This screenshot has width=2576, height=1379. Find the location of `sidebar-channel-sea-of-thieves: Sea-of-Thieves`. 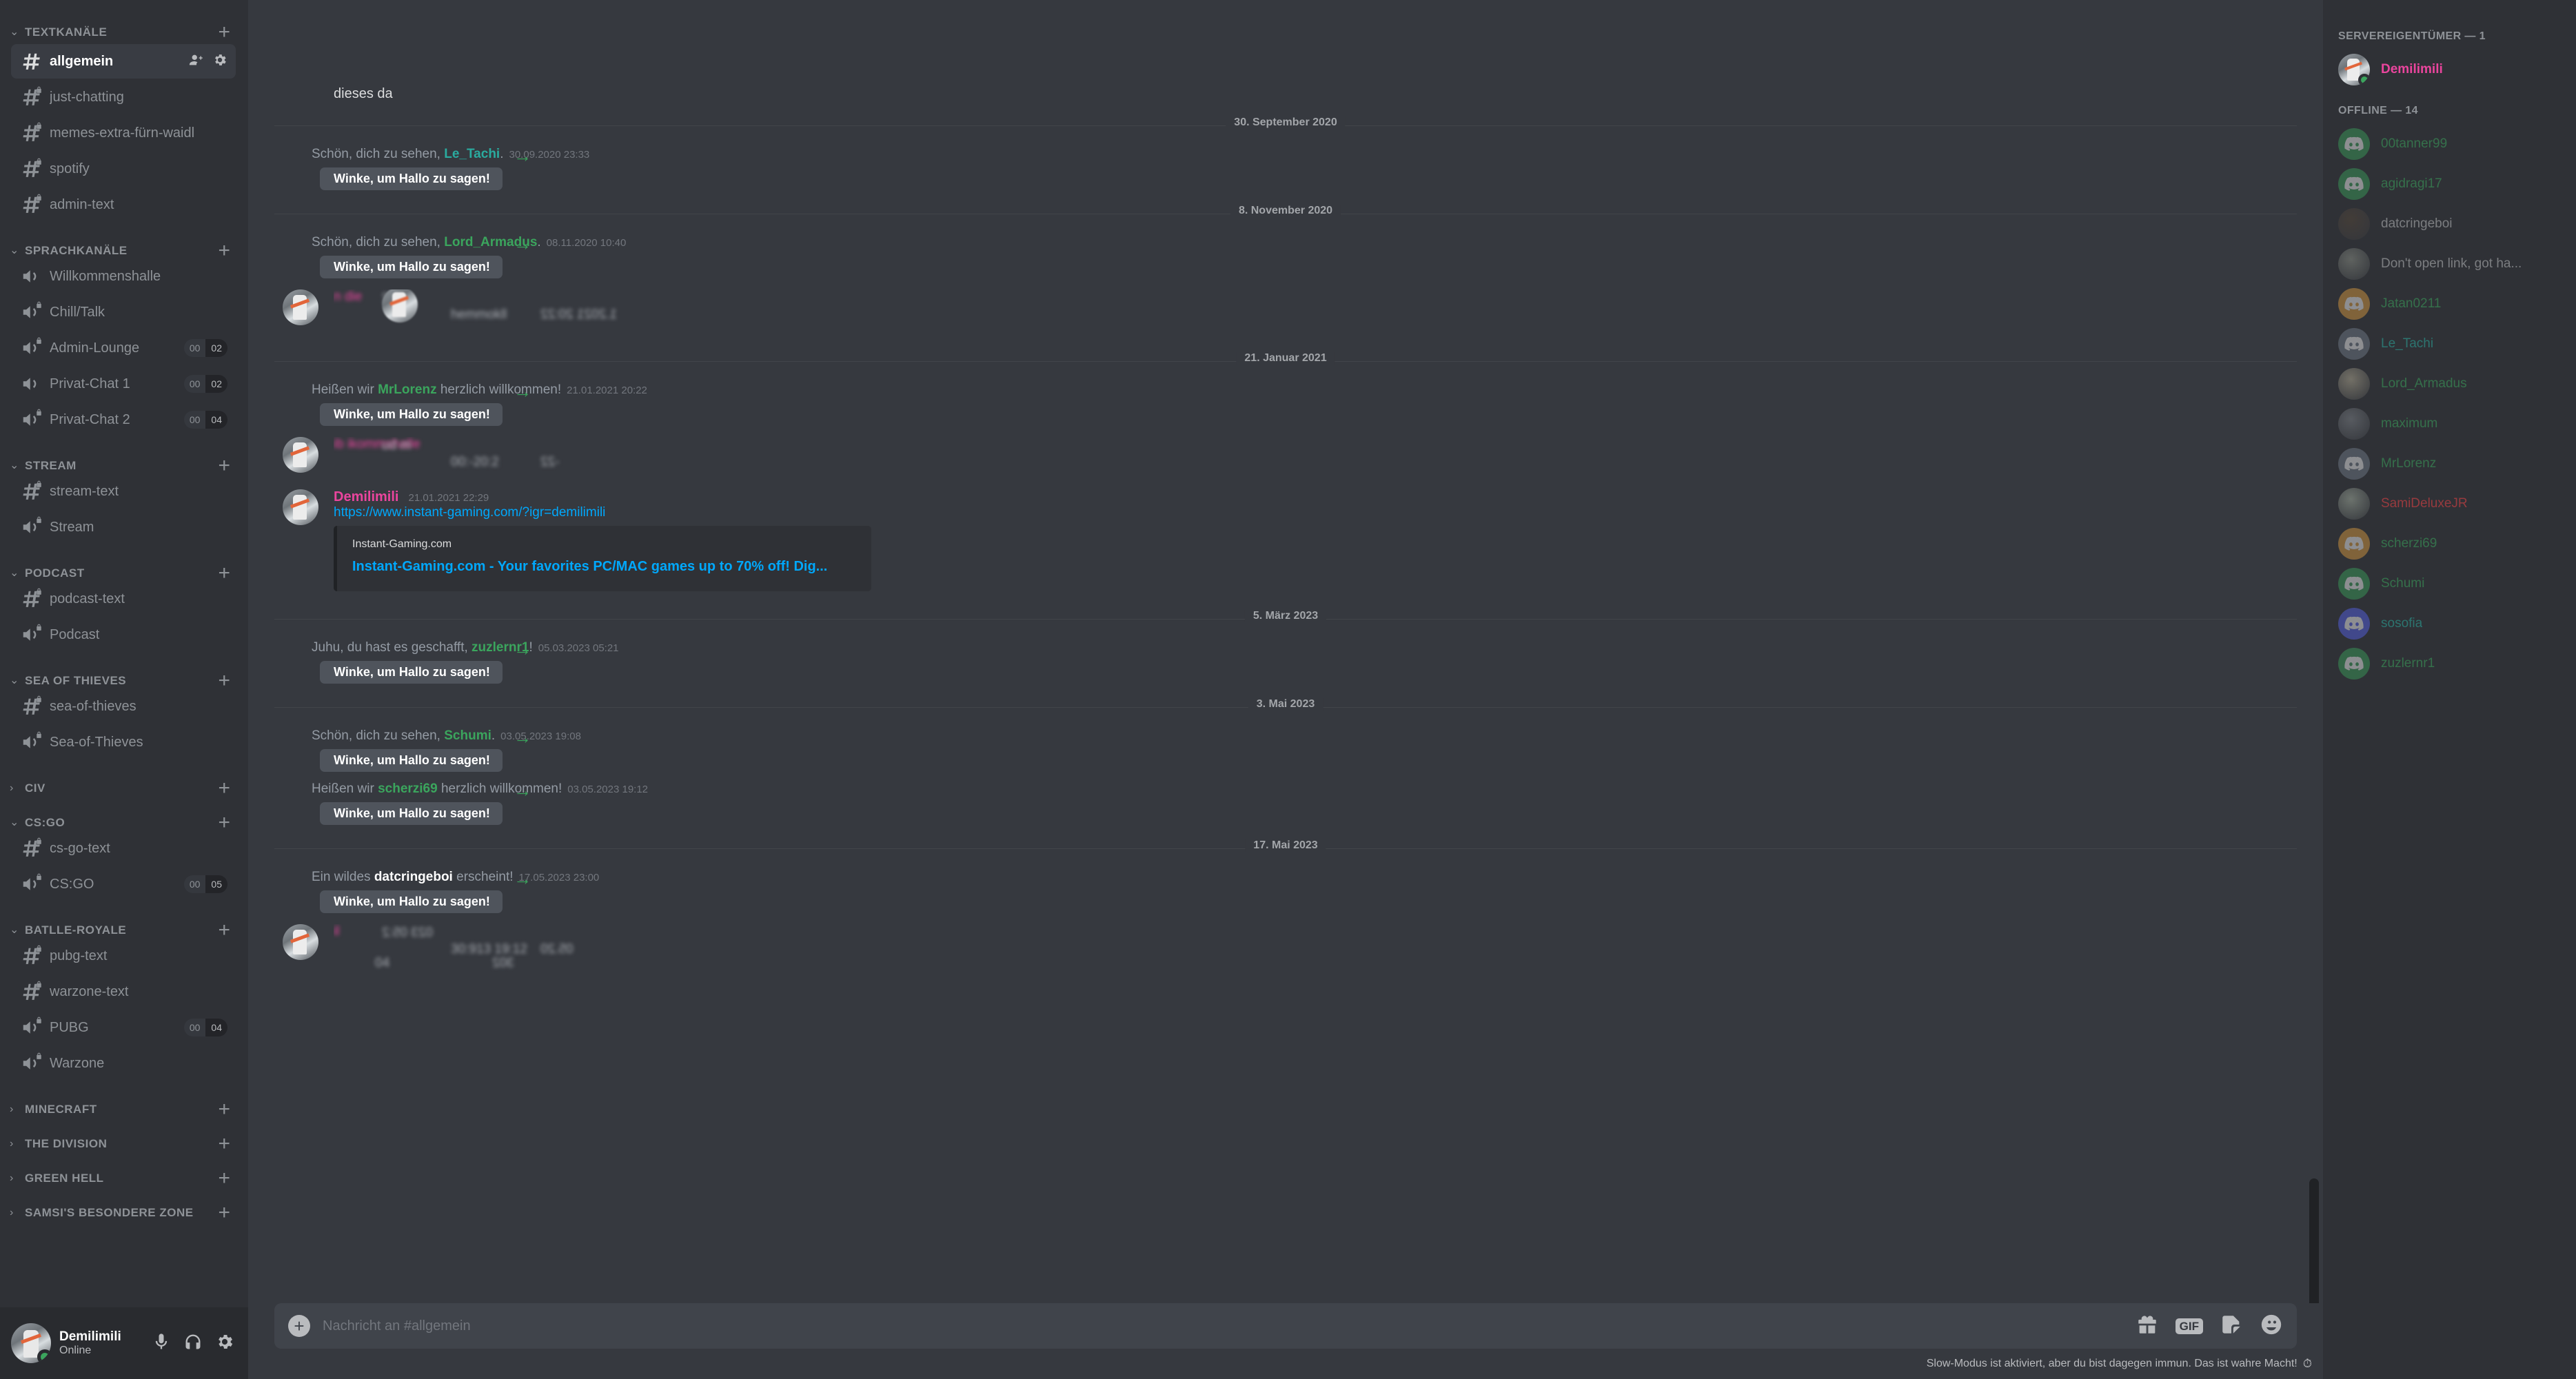

sidebar-channel-sea-of-thieves: Sea-of-Thieves is located at coordinates (123, 742).